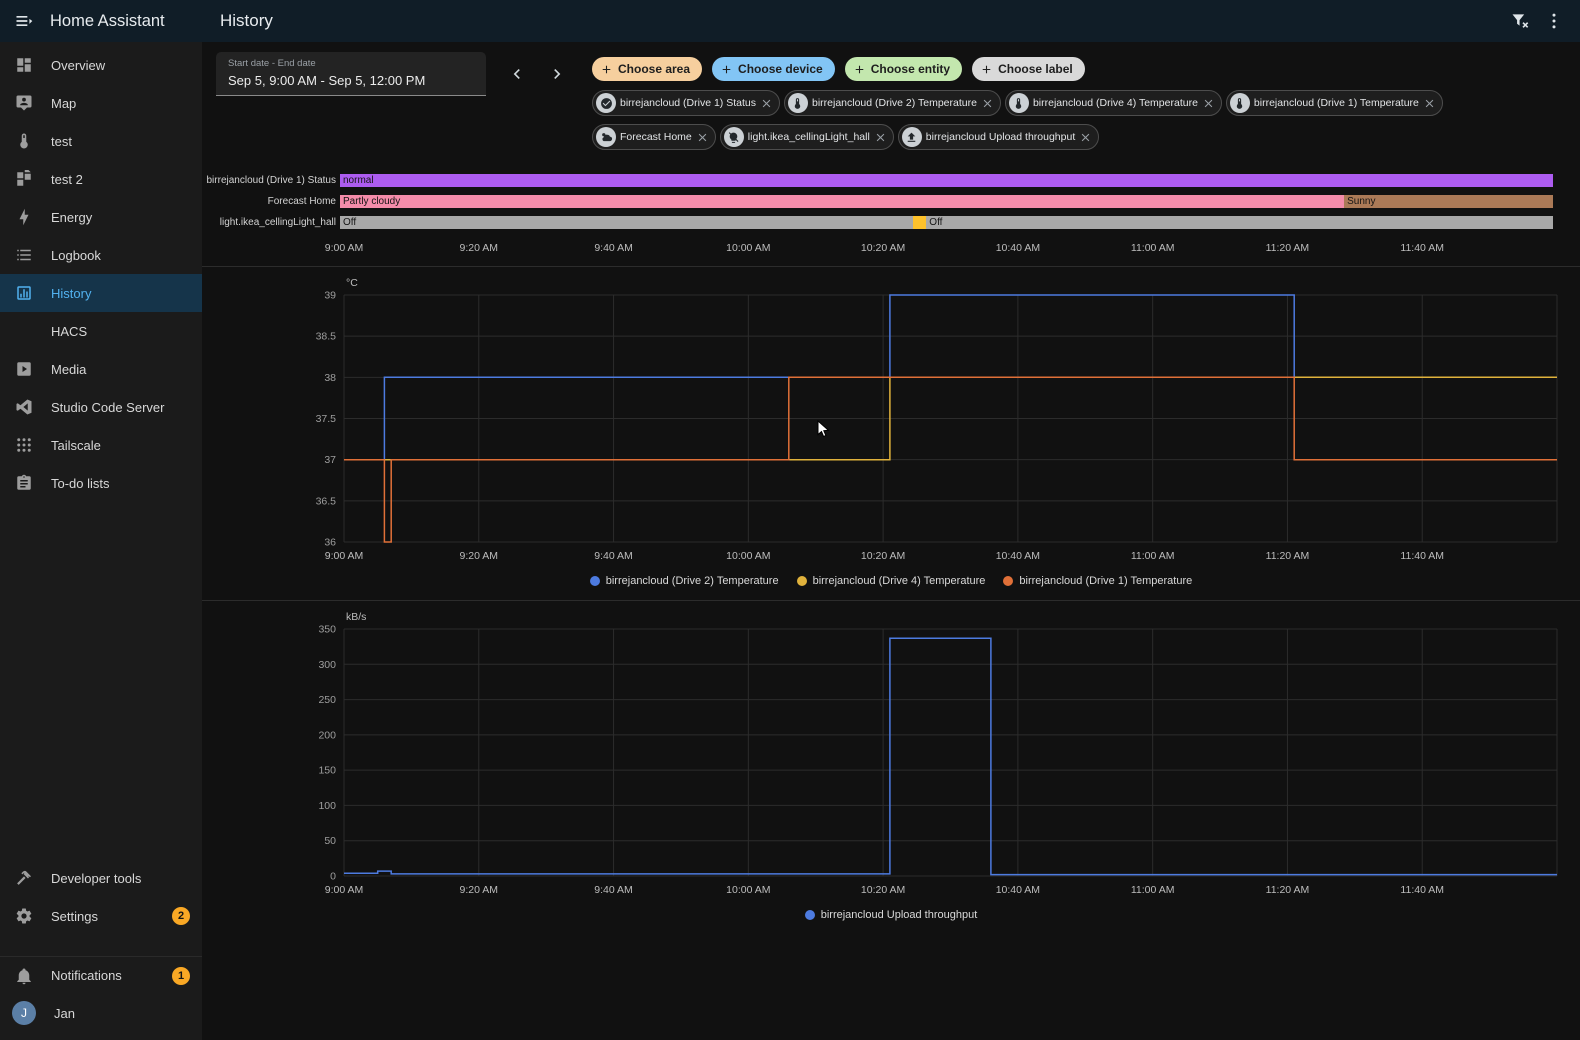  I want to click on filter-chip-birrejancloud-drive-4-temperature: birrejancloud (Drive 4) Temperature, so click(1113, 103).